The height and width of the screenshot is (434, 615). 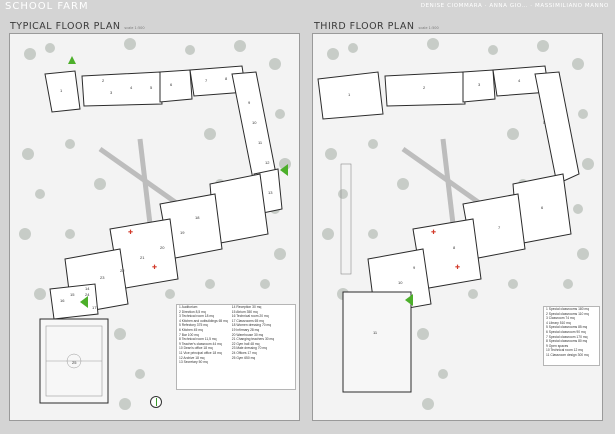 I want to click on design-classroom-block, so click(x=377, y=342).